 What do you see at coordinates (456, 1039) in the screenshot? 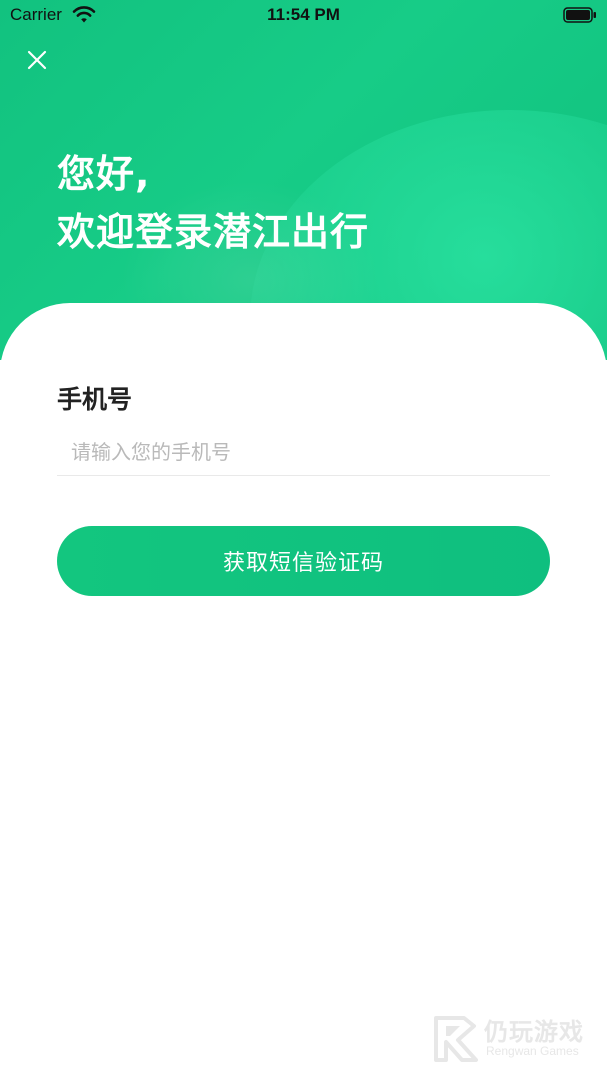
I see `rengwan-logo-icon` at bounding box center [456, 1039].